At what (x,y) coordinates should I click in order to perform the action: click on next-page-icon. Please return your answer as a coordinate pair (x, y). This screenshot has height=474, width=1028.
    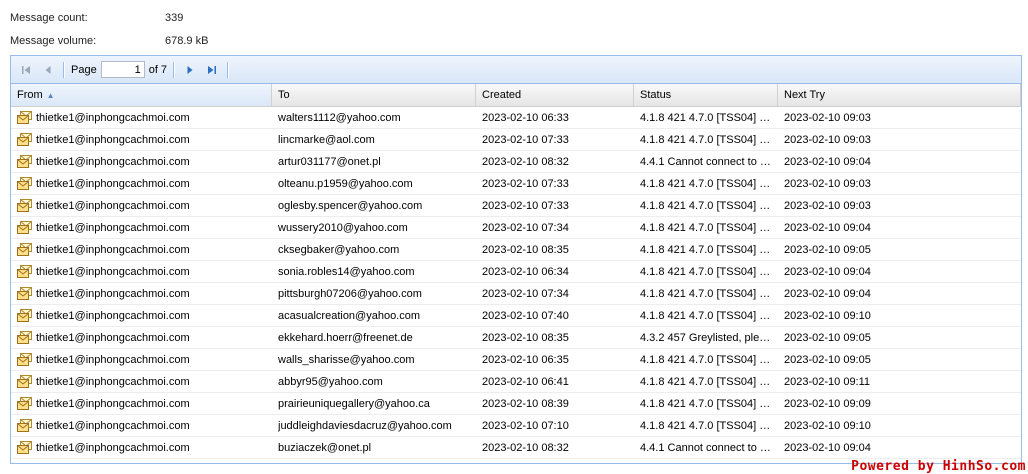
    Looking at the image, I should click on (190, 69).